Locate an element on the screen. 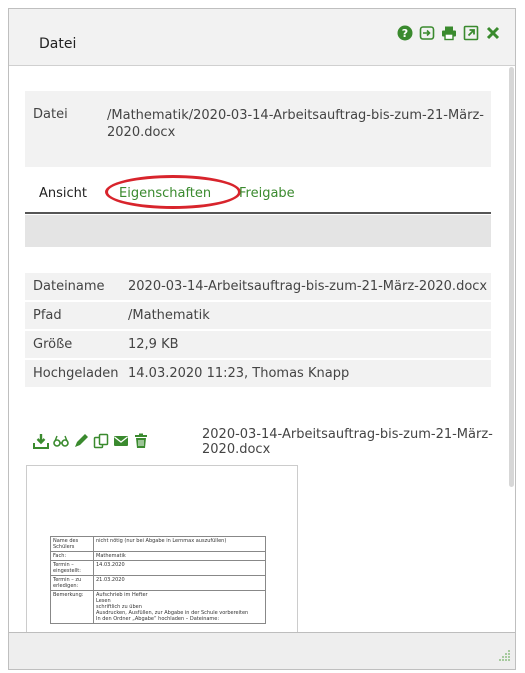 Image resolution: width=525 pixels, height=673 pixels. tab-bar: Ansicht Eigenschaften Freigabe is located at coordinates (258, 194).